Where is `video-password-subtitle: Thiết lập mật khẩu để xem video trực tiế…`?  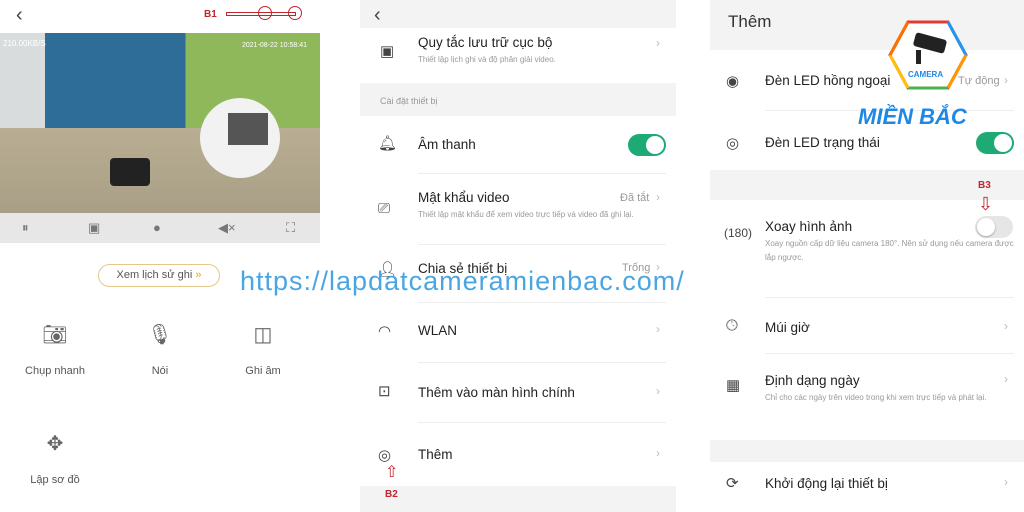 video-password-subtitle: Thiết lập mật khẩu để xem video trực tiế… is located at coordinates (526, 214).